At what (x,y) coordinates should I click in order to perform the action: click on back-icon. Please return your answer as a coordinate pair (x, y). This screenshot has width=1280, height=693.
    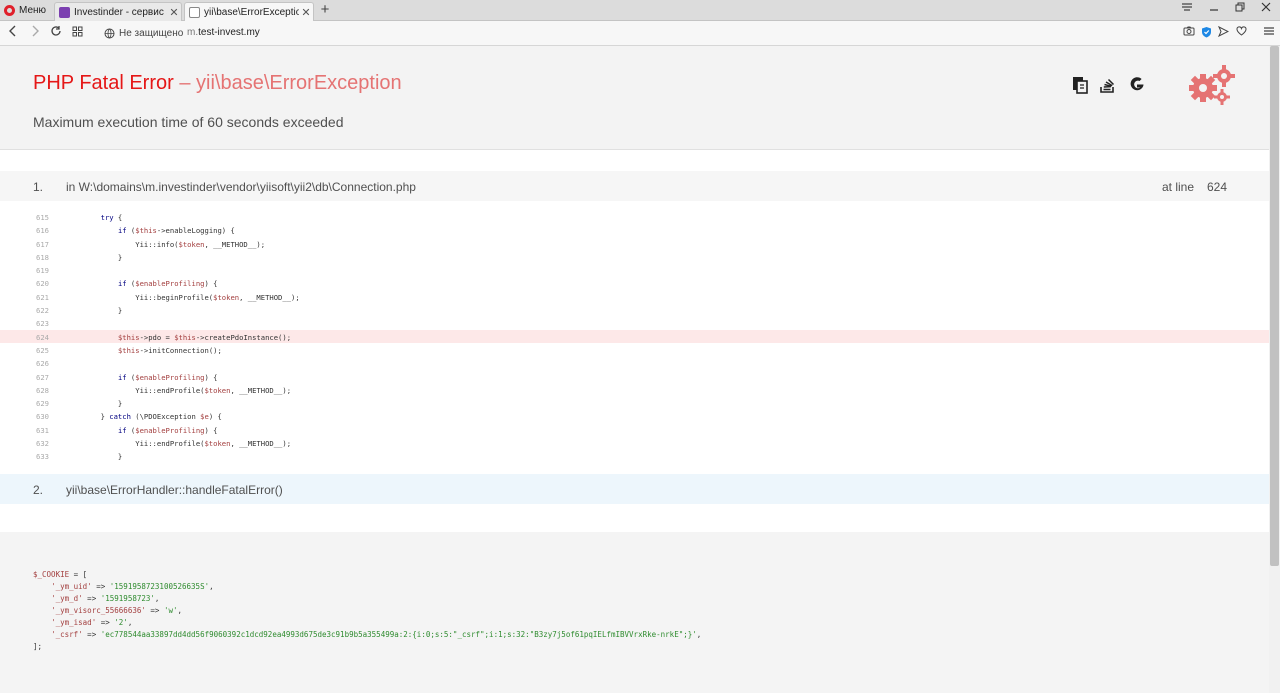
    Looking at the image, I should click on (13, 33).